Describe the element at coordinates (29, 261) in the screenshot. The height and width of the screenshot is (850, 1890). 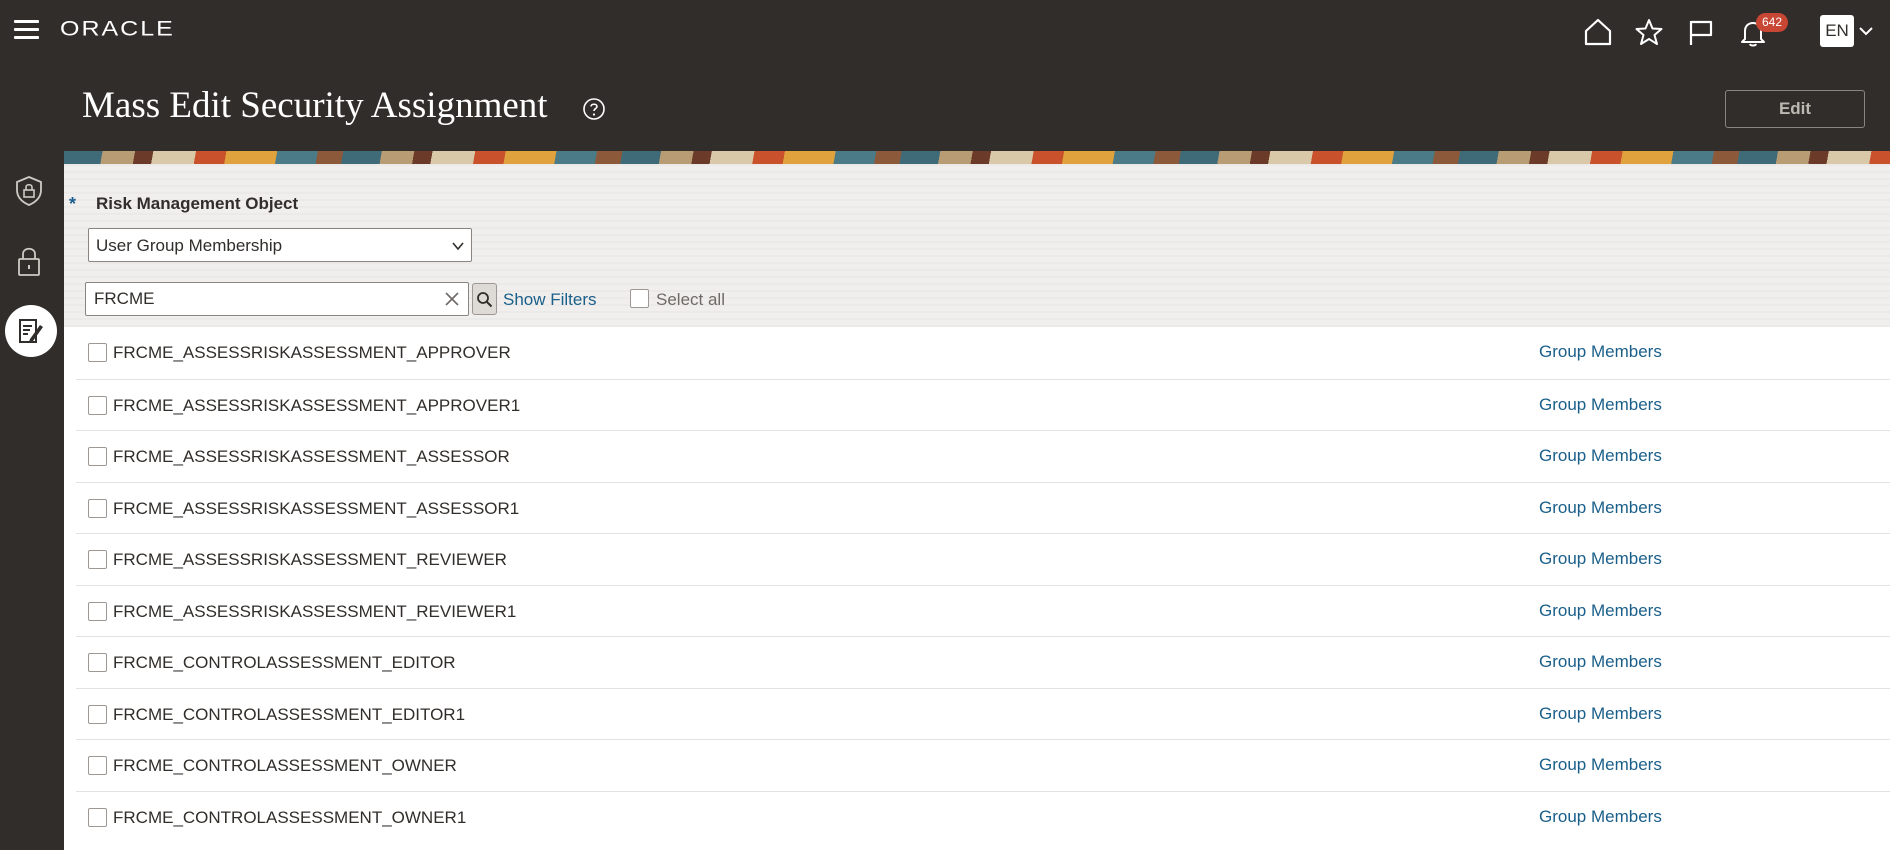
I see `lock-icon` at that location.